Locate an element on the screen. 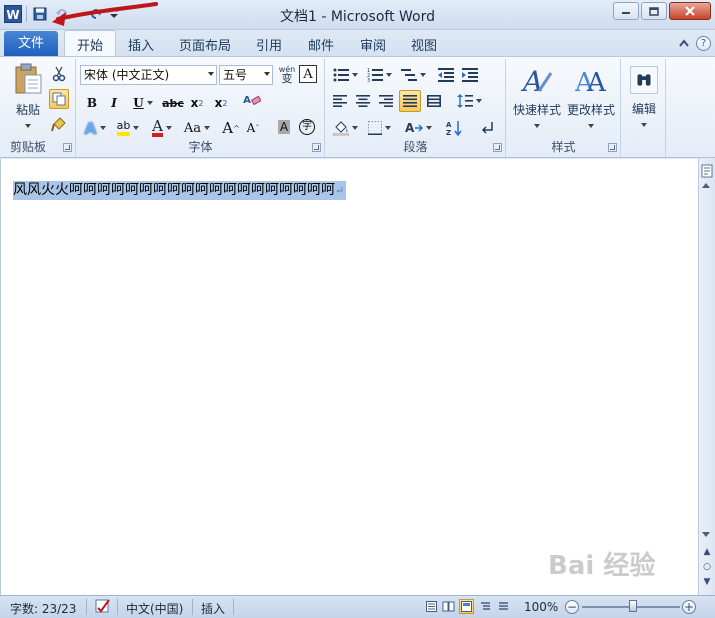  tab-home: 开始 is located at coordinates (90, 43).